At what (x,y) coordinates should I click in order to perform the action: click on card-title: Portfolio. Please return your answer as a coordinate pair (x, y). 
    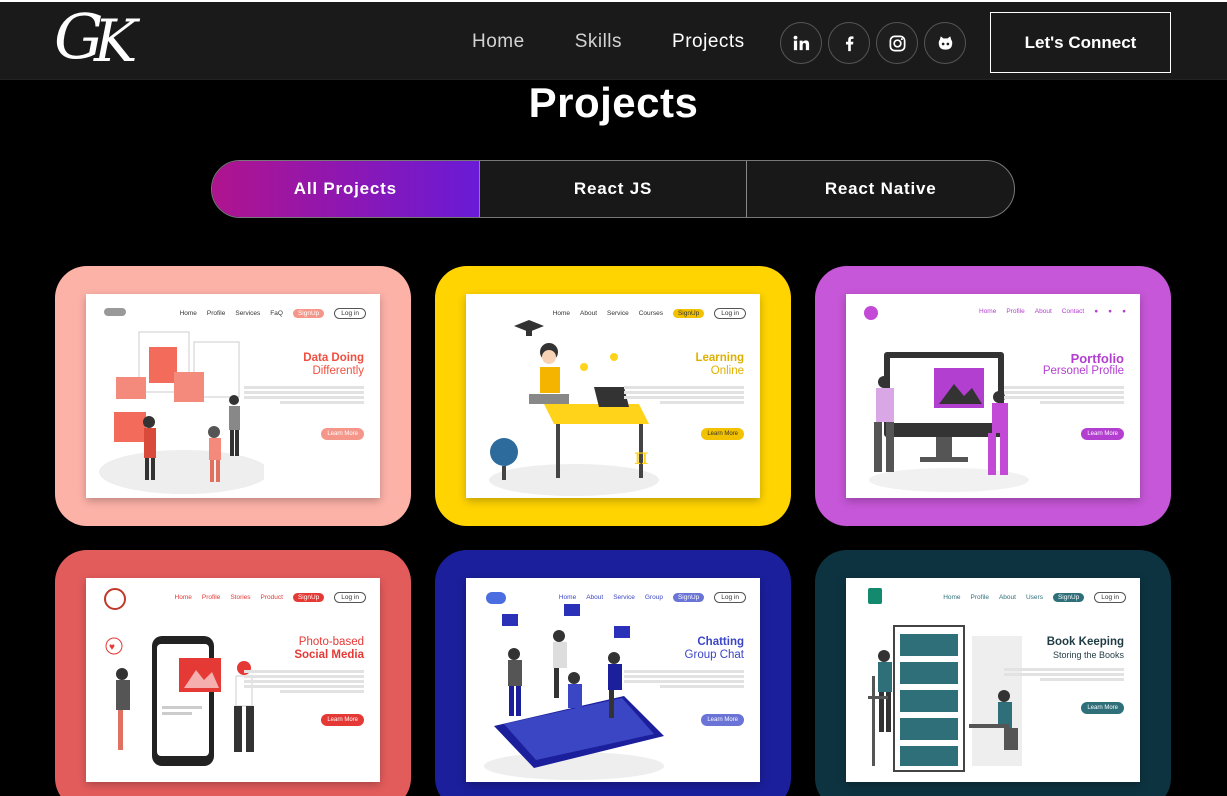
    Looking at the image, I should click on (1097, 358).